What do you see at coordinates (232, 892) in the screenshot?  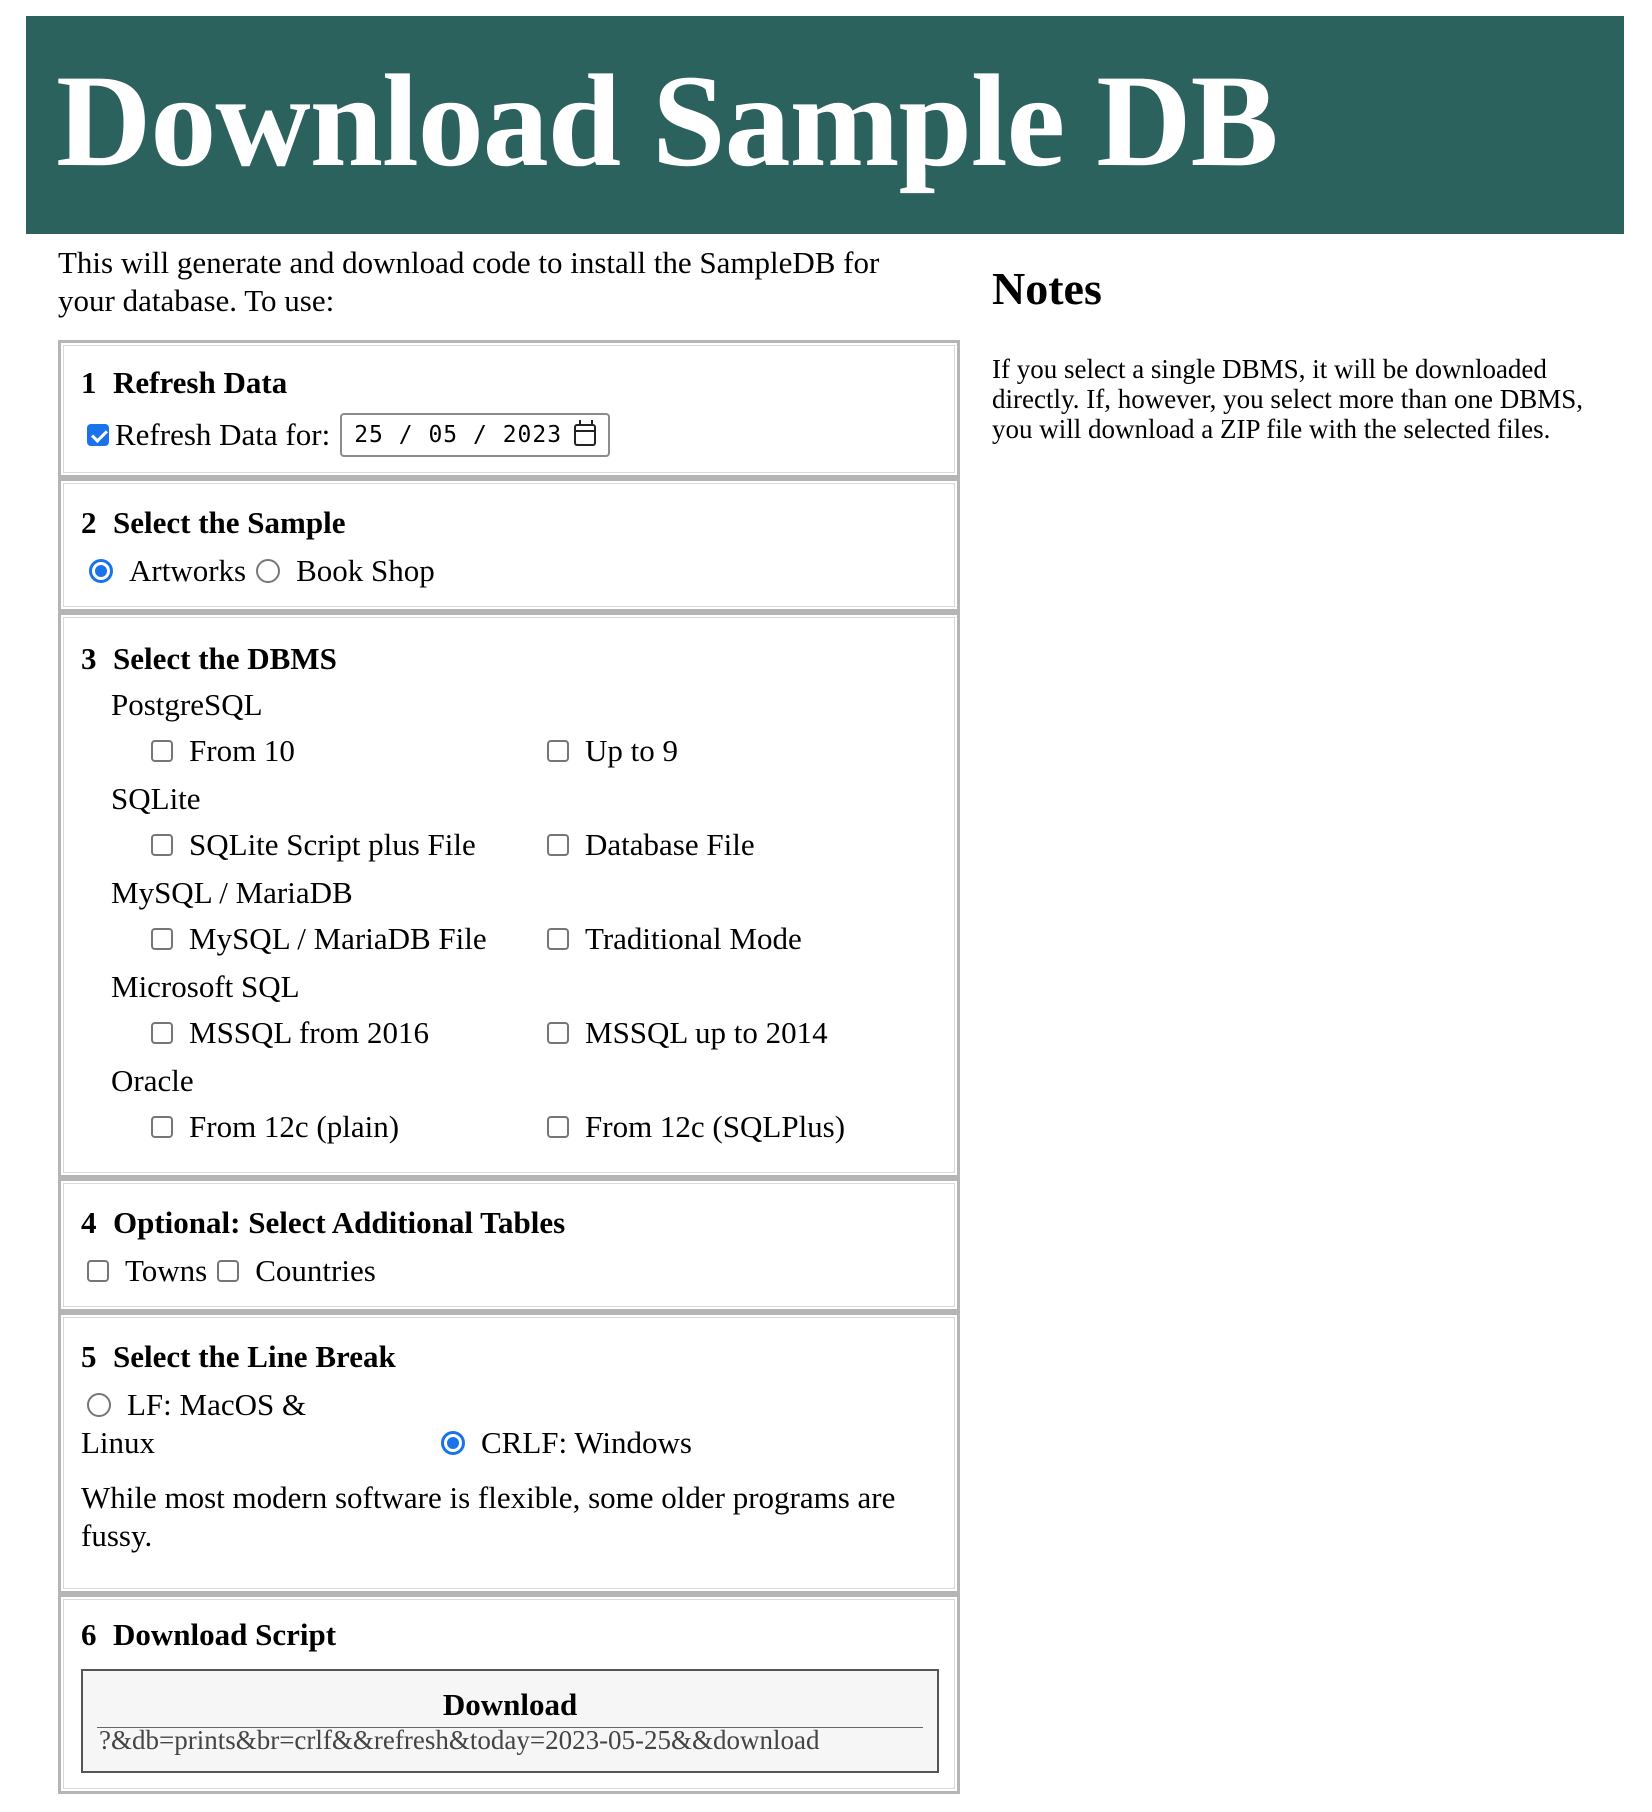 I see `dbms-group-mysql: MySQL / MariaDB` at bounding box center [232, 892].